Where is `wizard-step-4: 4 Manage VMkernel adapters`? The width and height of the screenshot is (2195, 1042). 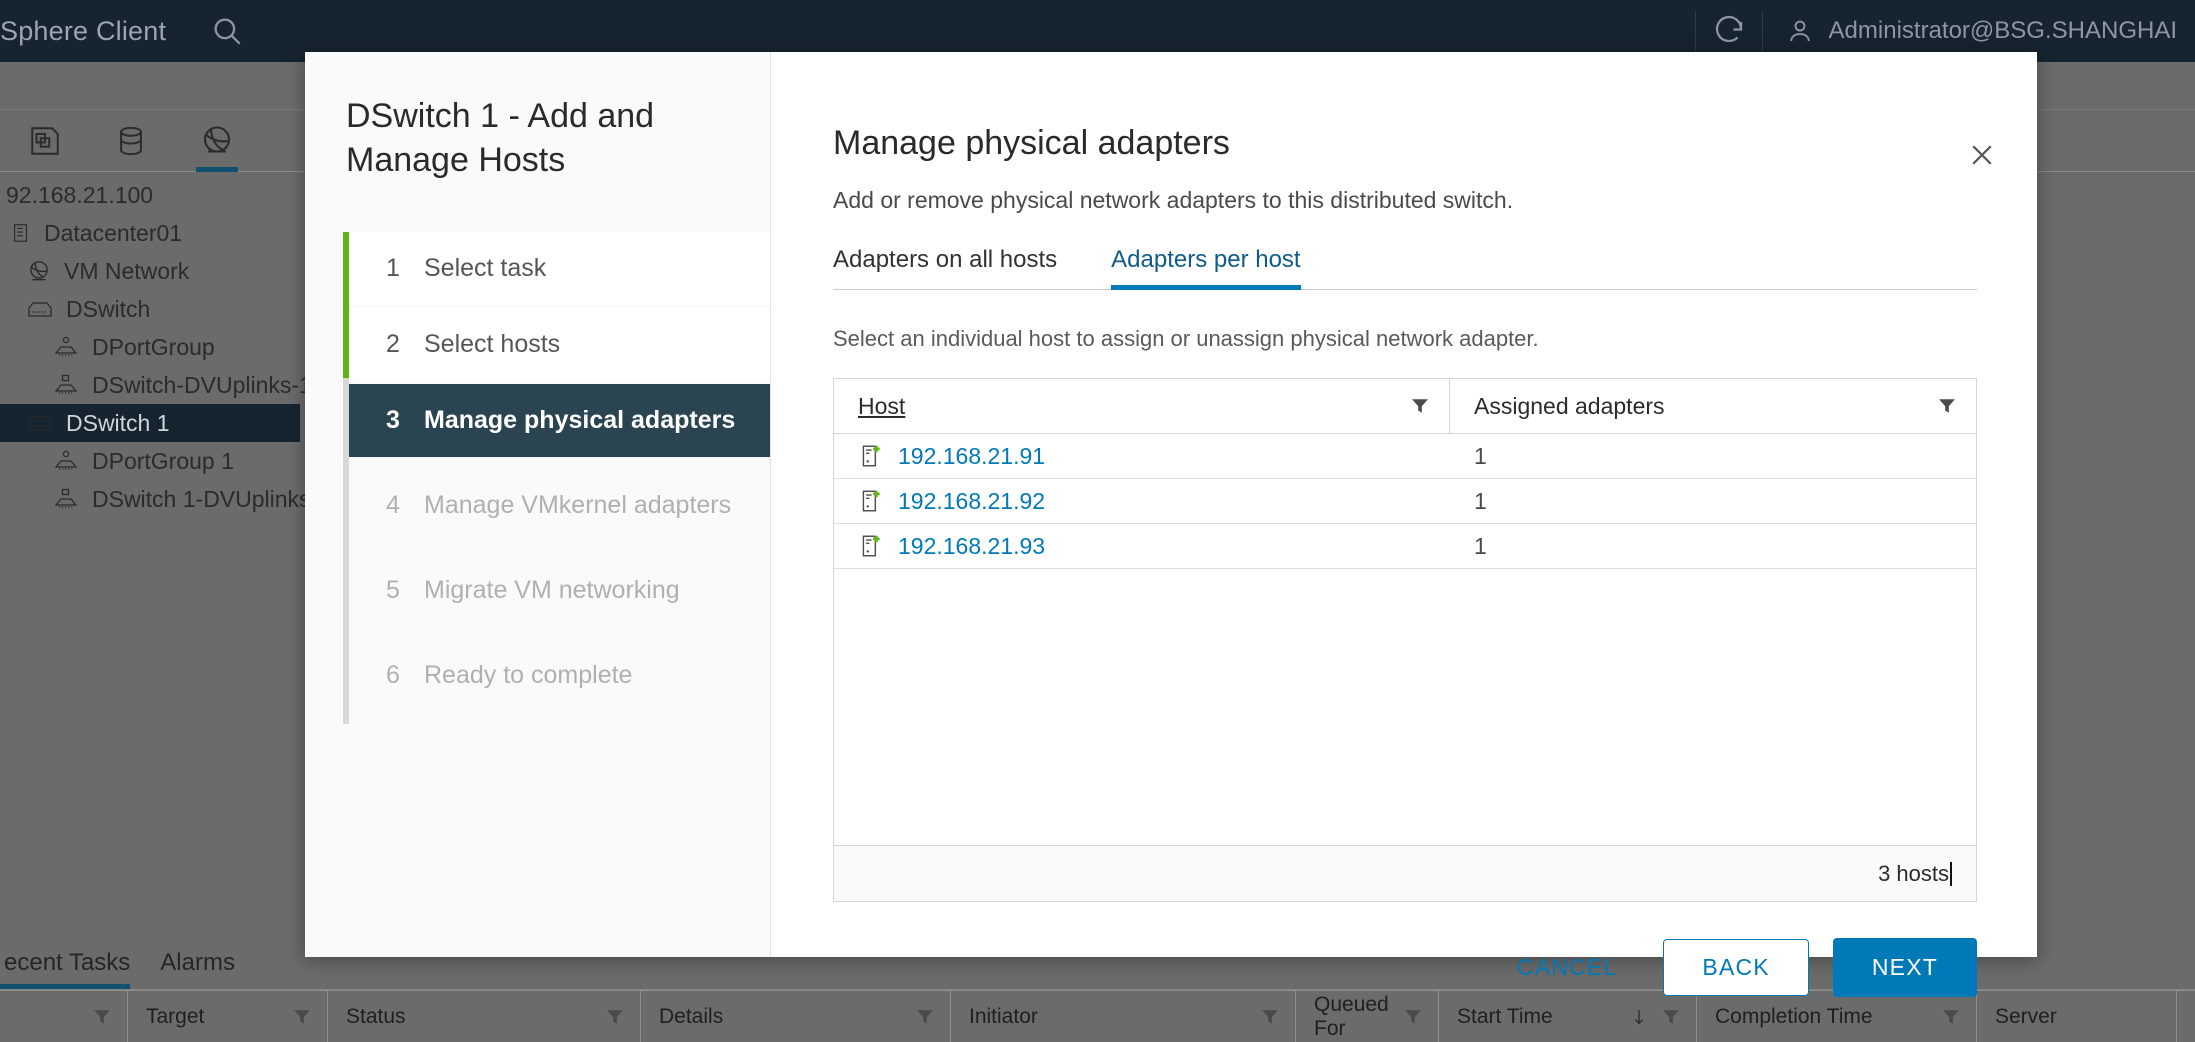 wizard-step-4: 4 Manage VMkernel adapters is located at coordinates (559, 506).